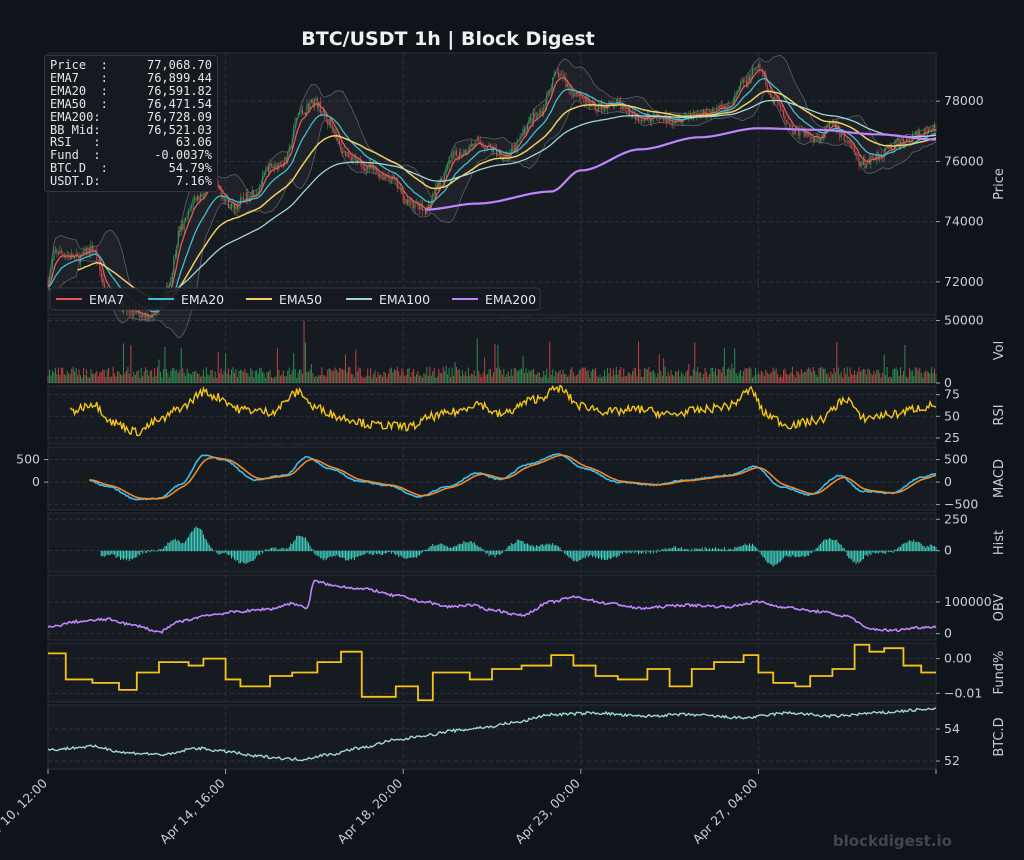  What do you see at coordinates (999, 414) in the screenshot?
I see `y-axis-label: RSI` at bounding box center [999, 414].